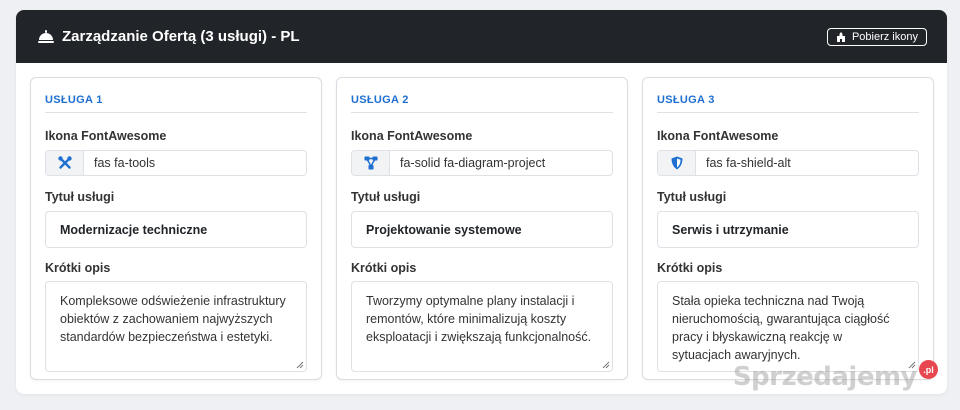 This screenshot has height=410, width=960. What do you see at coordinates (195, 163) in the screenshot?
I see `icon-class-input: fas fa-tools` at bounding box center [195, 163].